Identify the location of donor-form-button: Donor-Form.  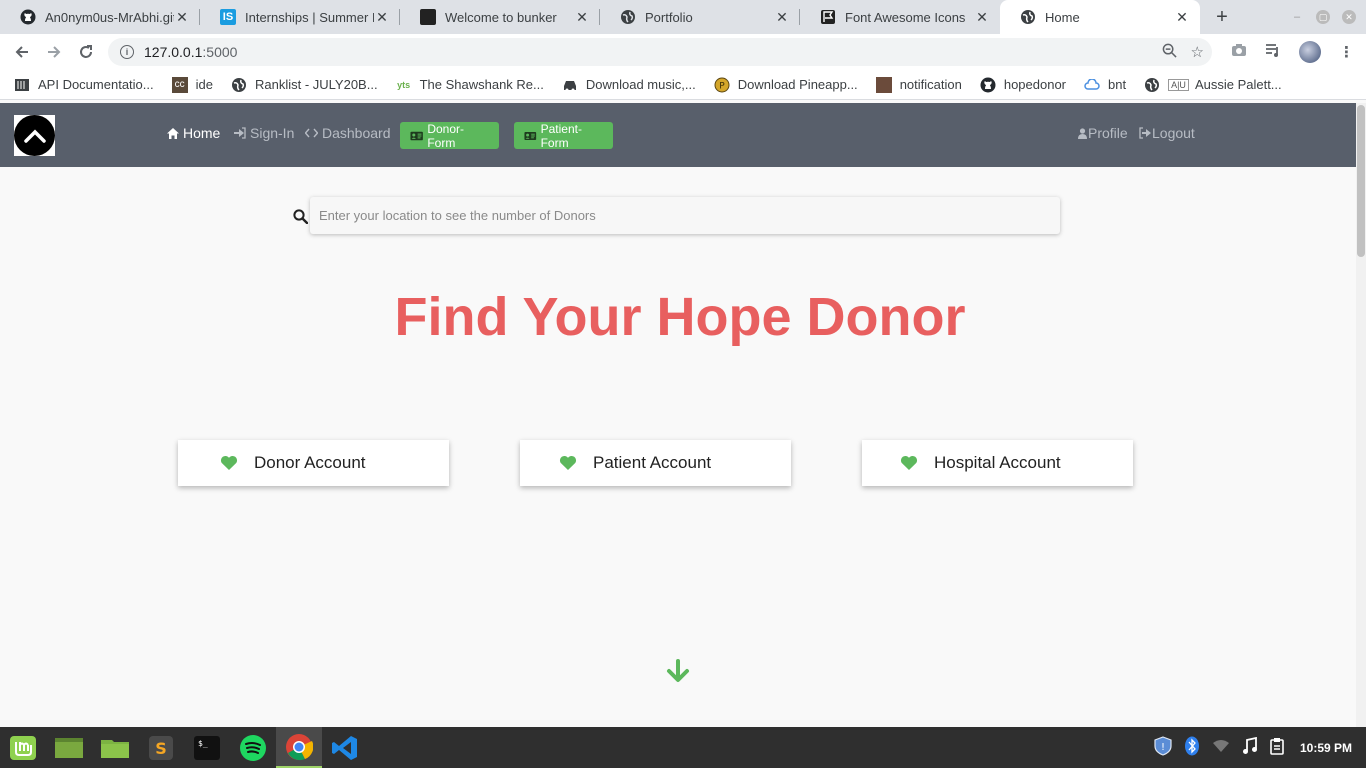
(449, 135).